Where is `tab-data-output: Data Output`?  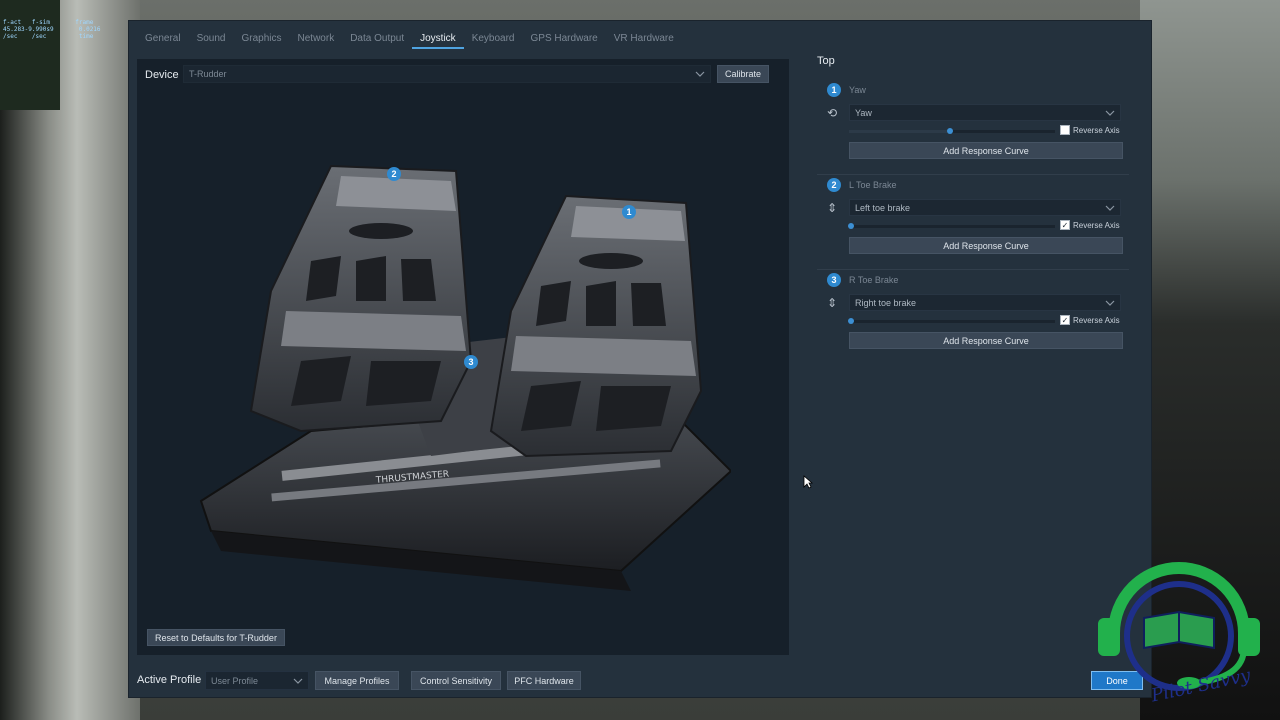 tab-data-output: Data Output is located at coordinates (377, 38).